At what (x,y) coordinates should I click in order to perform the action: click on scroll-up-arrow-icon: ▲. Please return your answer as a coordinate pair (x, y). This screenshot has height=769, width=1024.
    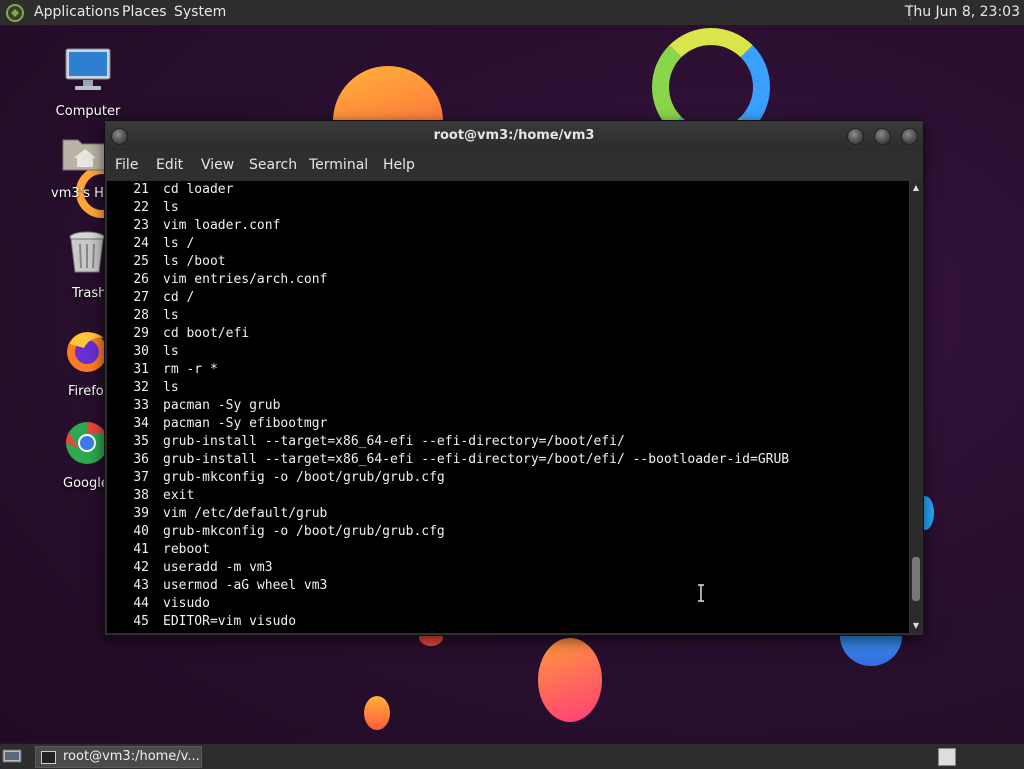
    Looking at the image, I should click on (916, 188).